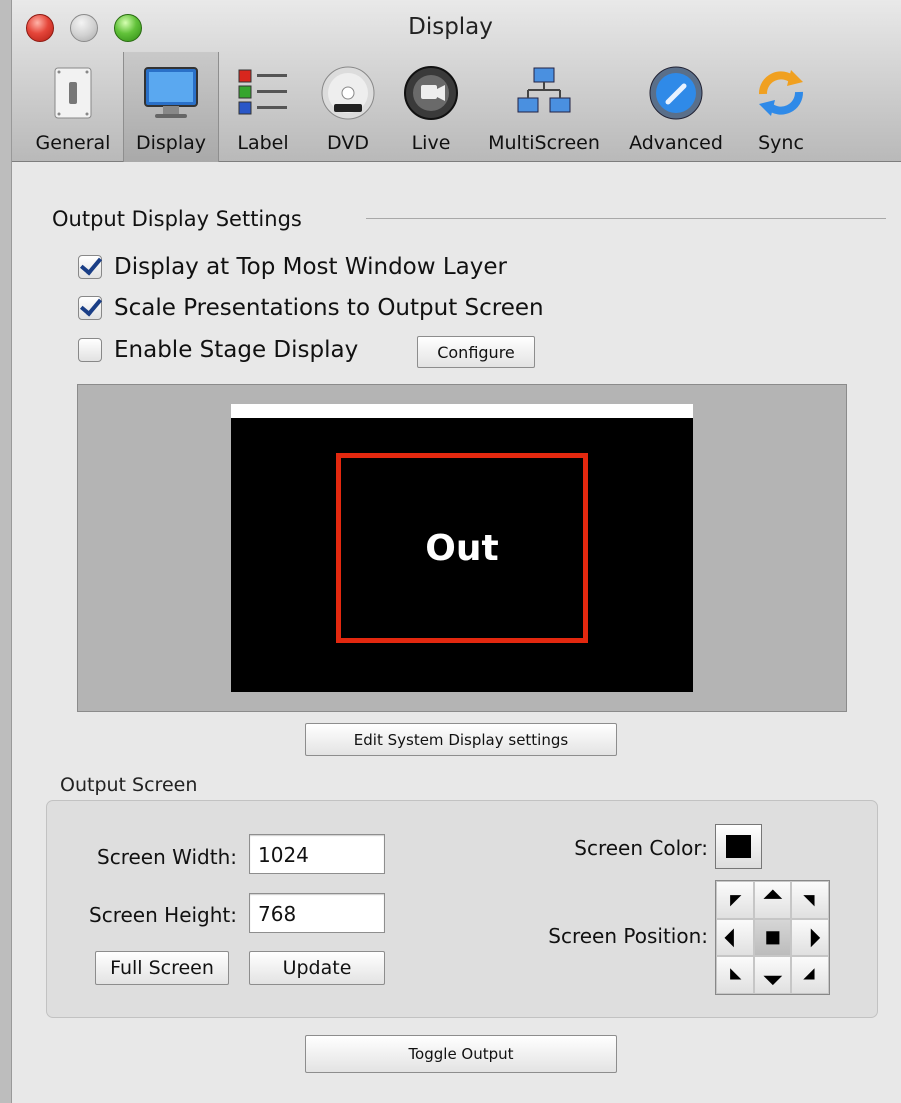 This screenshot has width=901, height=1103. I want to click on toolbar-multiscreen-label: MultiScreen, so click(544, 143).